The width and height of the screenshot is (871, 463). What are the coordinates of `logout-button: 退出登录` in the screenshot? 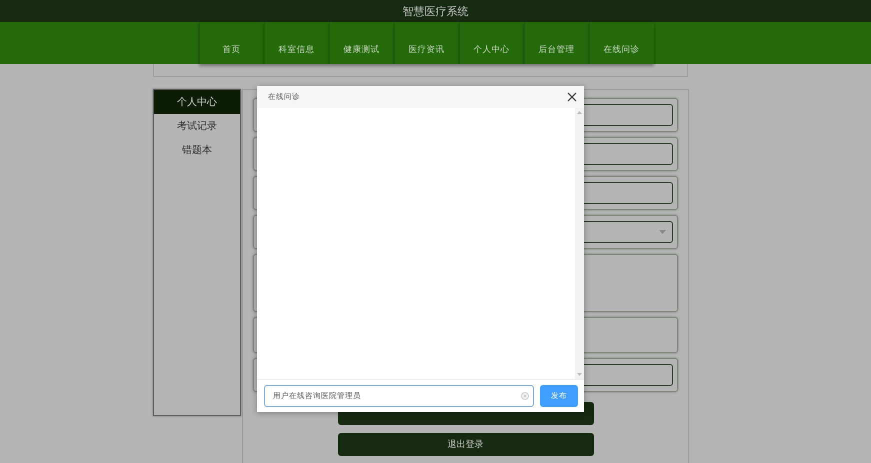 It's located at (466, 444).